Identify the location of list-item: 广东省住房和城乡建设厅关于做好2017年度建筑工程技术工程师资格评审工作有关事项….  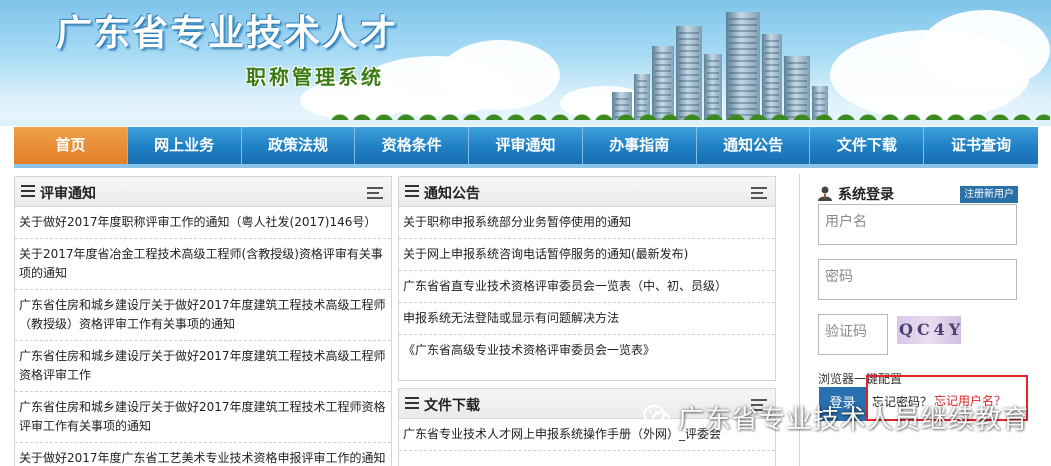
(203, 417).